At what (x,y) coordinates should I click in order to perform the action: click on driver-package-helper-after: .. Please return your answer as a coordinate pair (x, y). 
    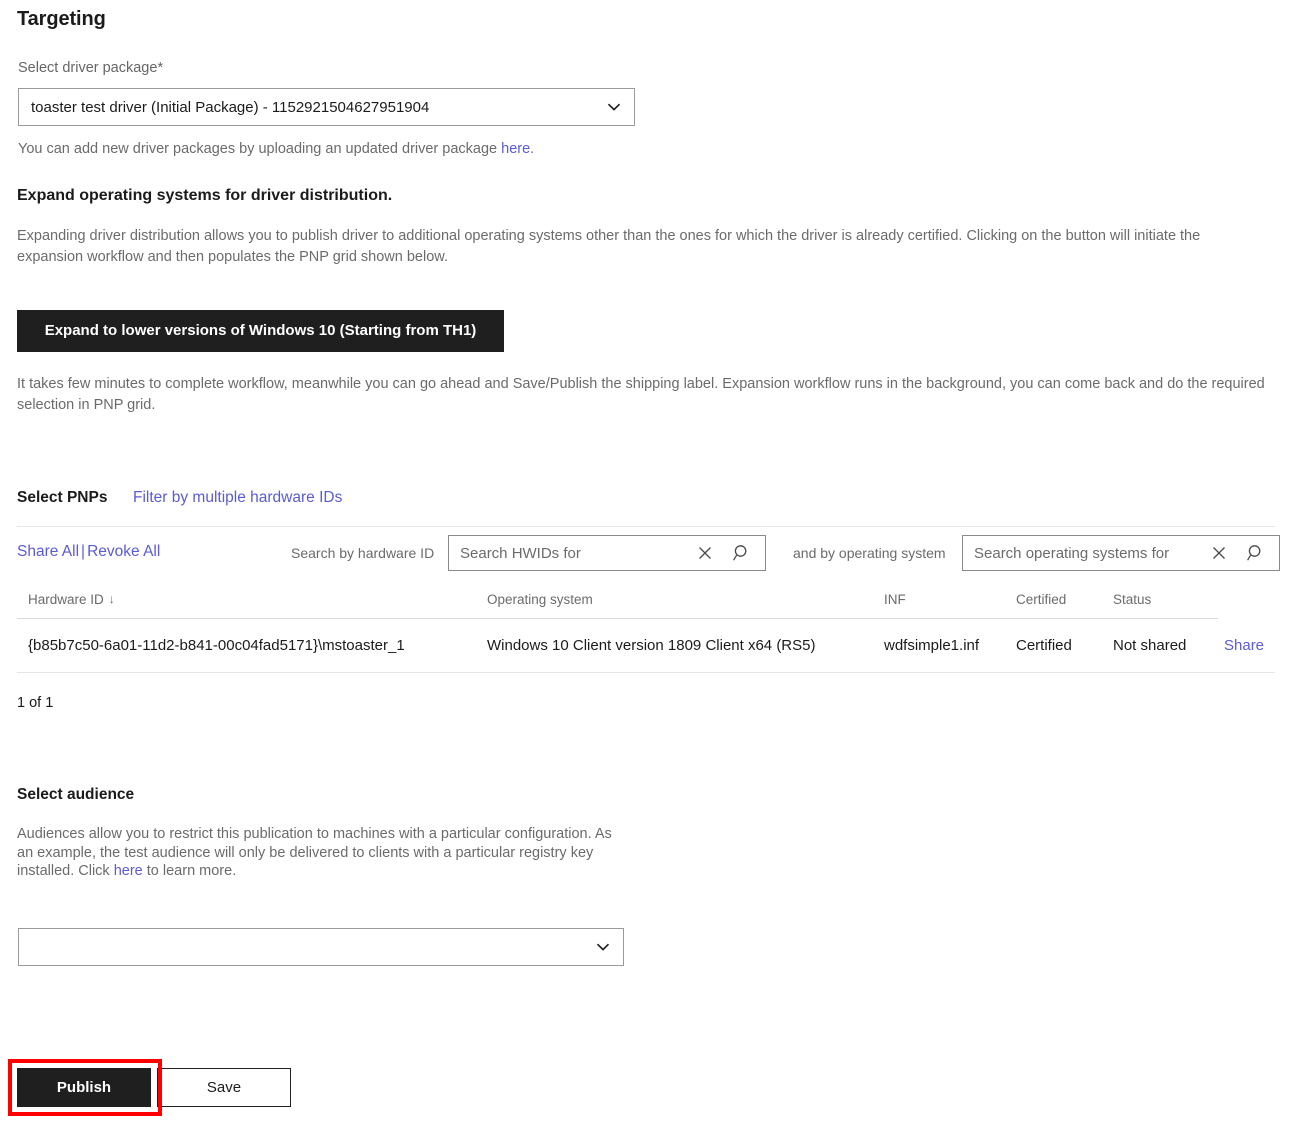
    Looking at the image, I should click on (532, 149).